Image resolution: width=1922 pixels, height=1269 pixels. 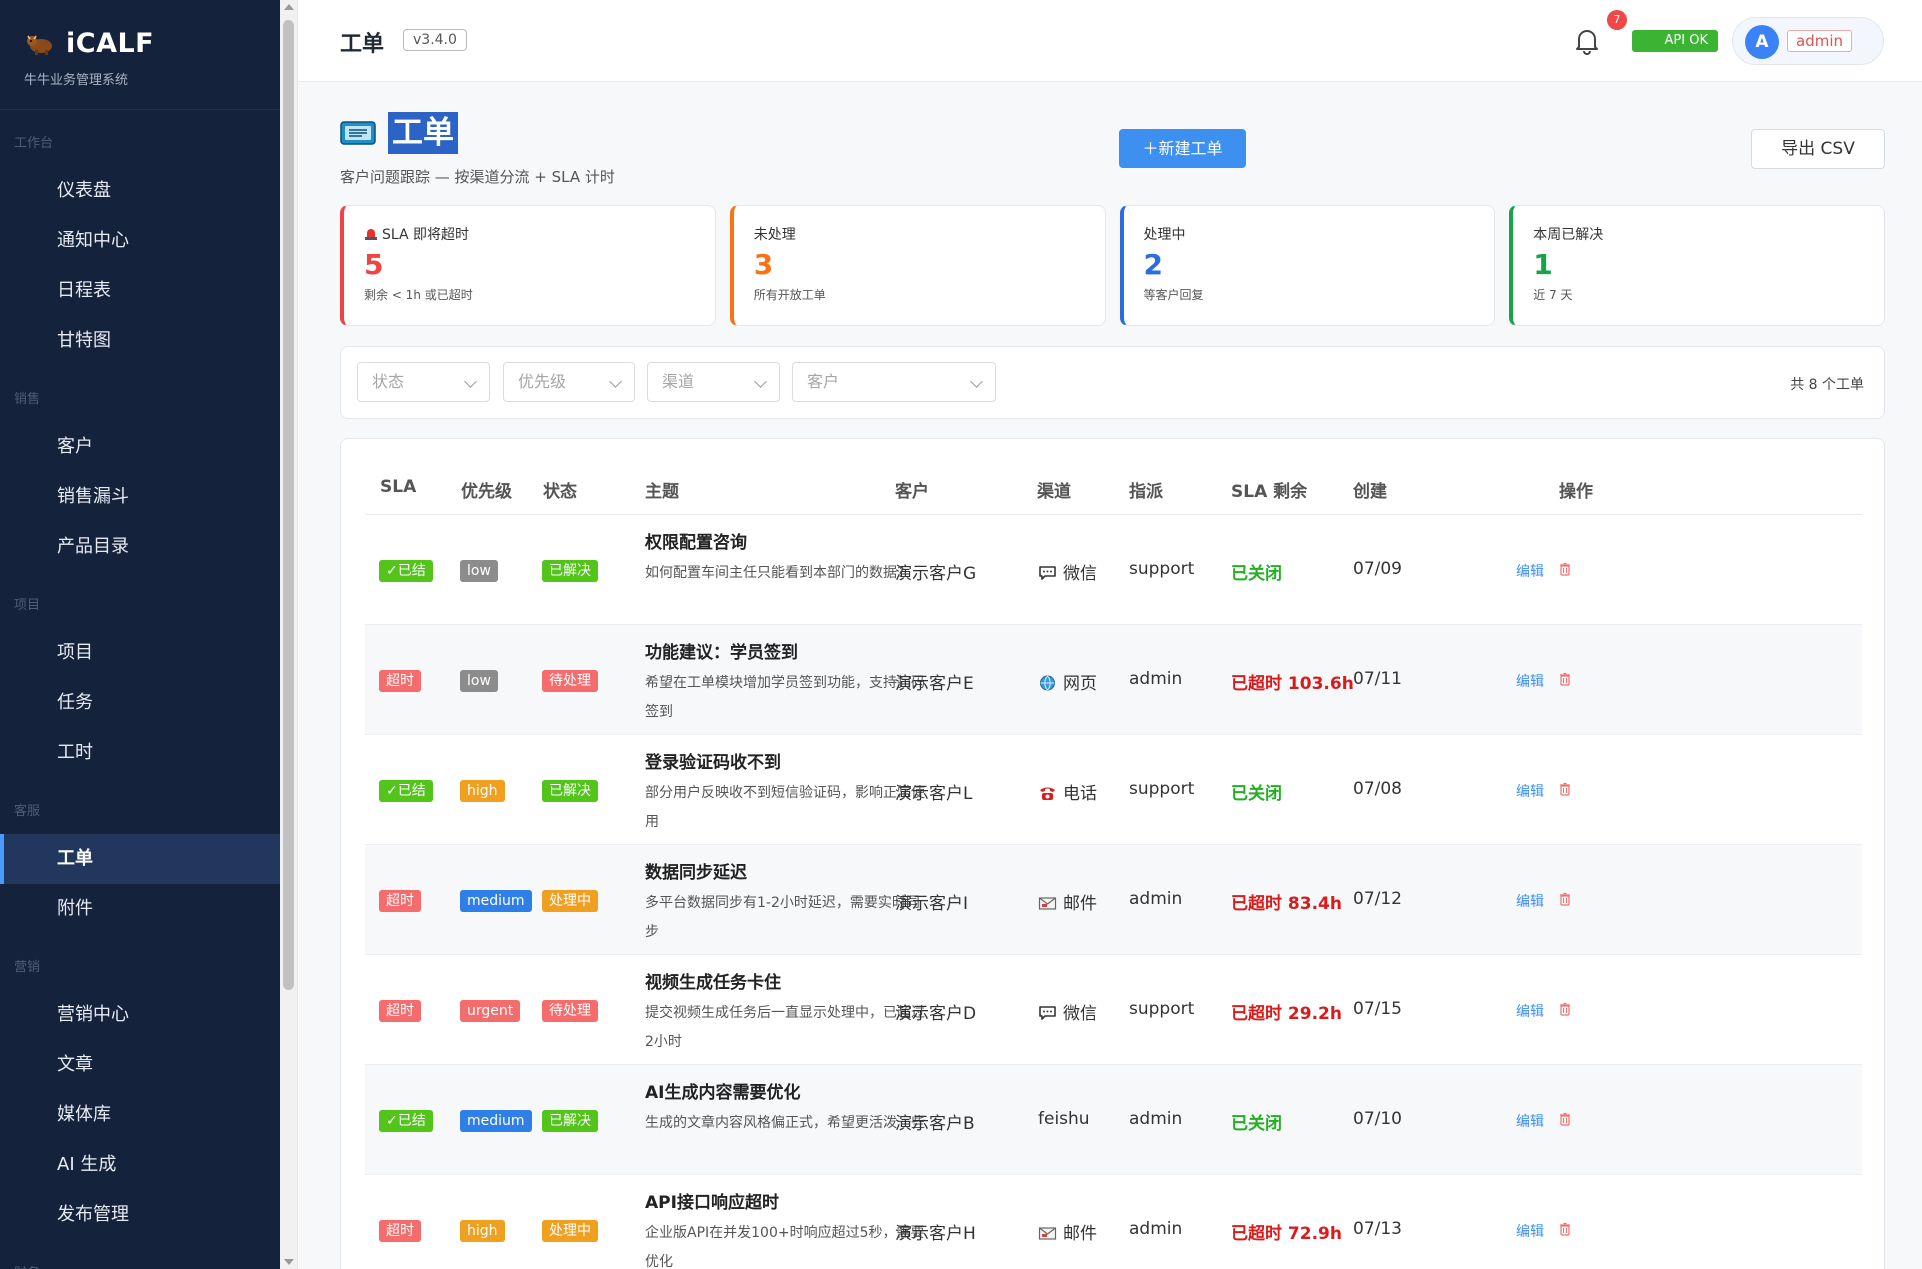 What do you see at coordinates (289, 1262) in the screenshot?
I see `scroll-down-icon` at bounding box center [289, 1262].